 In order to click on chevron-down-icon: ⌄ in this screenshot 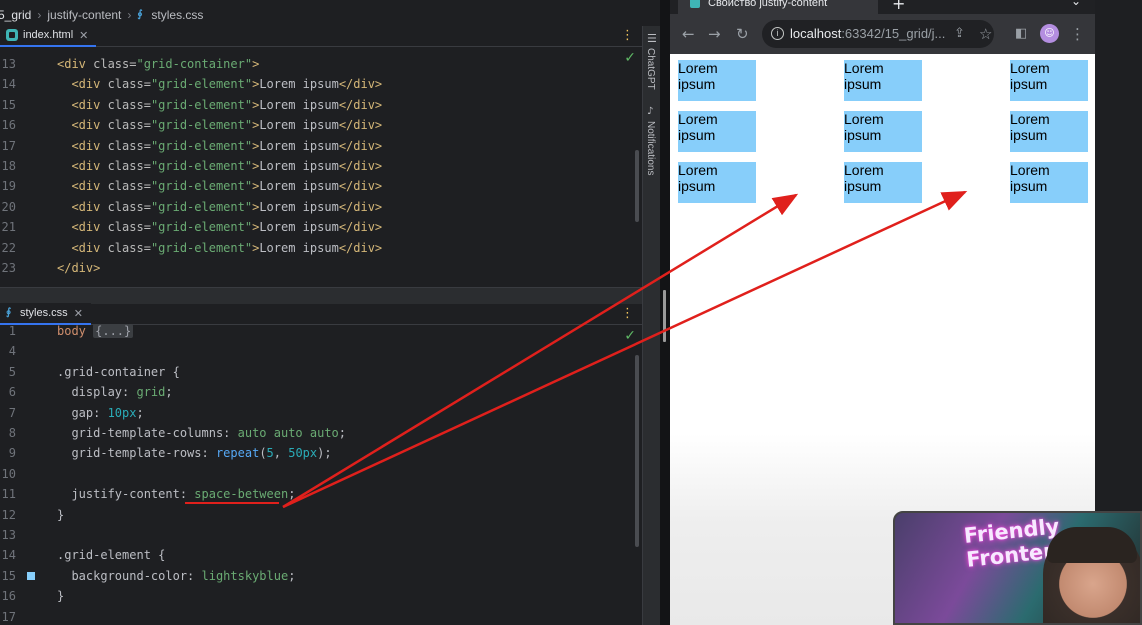, I will do `click(1076, 4)`.